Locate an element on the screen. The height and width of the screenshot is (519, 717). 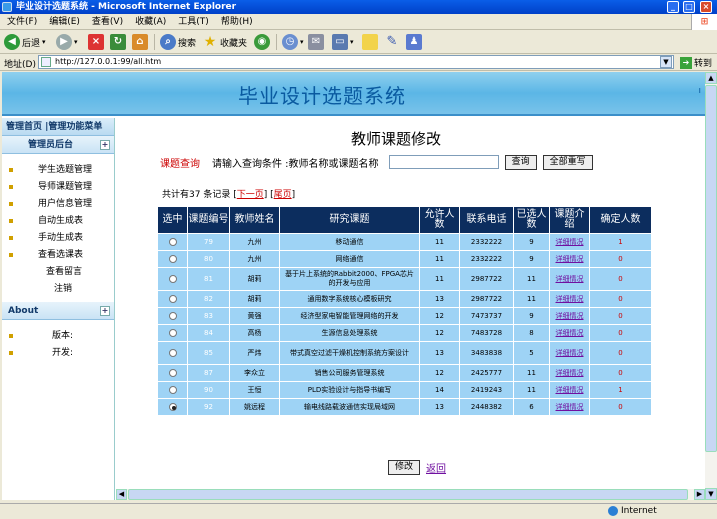
minimize-button: _ is located at coordinates (673, 7).